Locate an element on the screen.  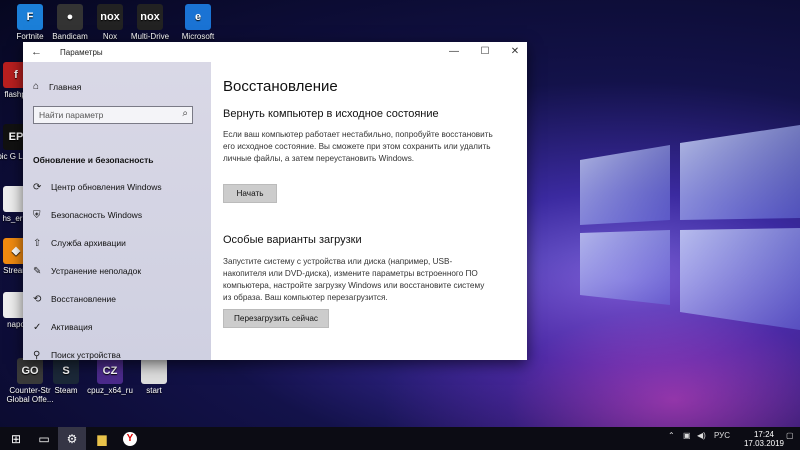
tray-volume-icon: ◀) is located at coordinates (701, 435).